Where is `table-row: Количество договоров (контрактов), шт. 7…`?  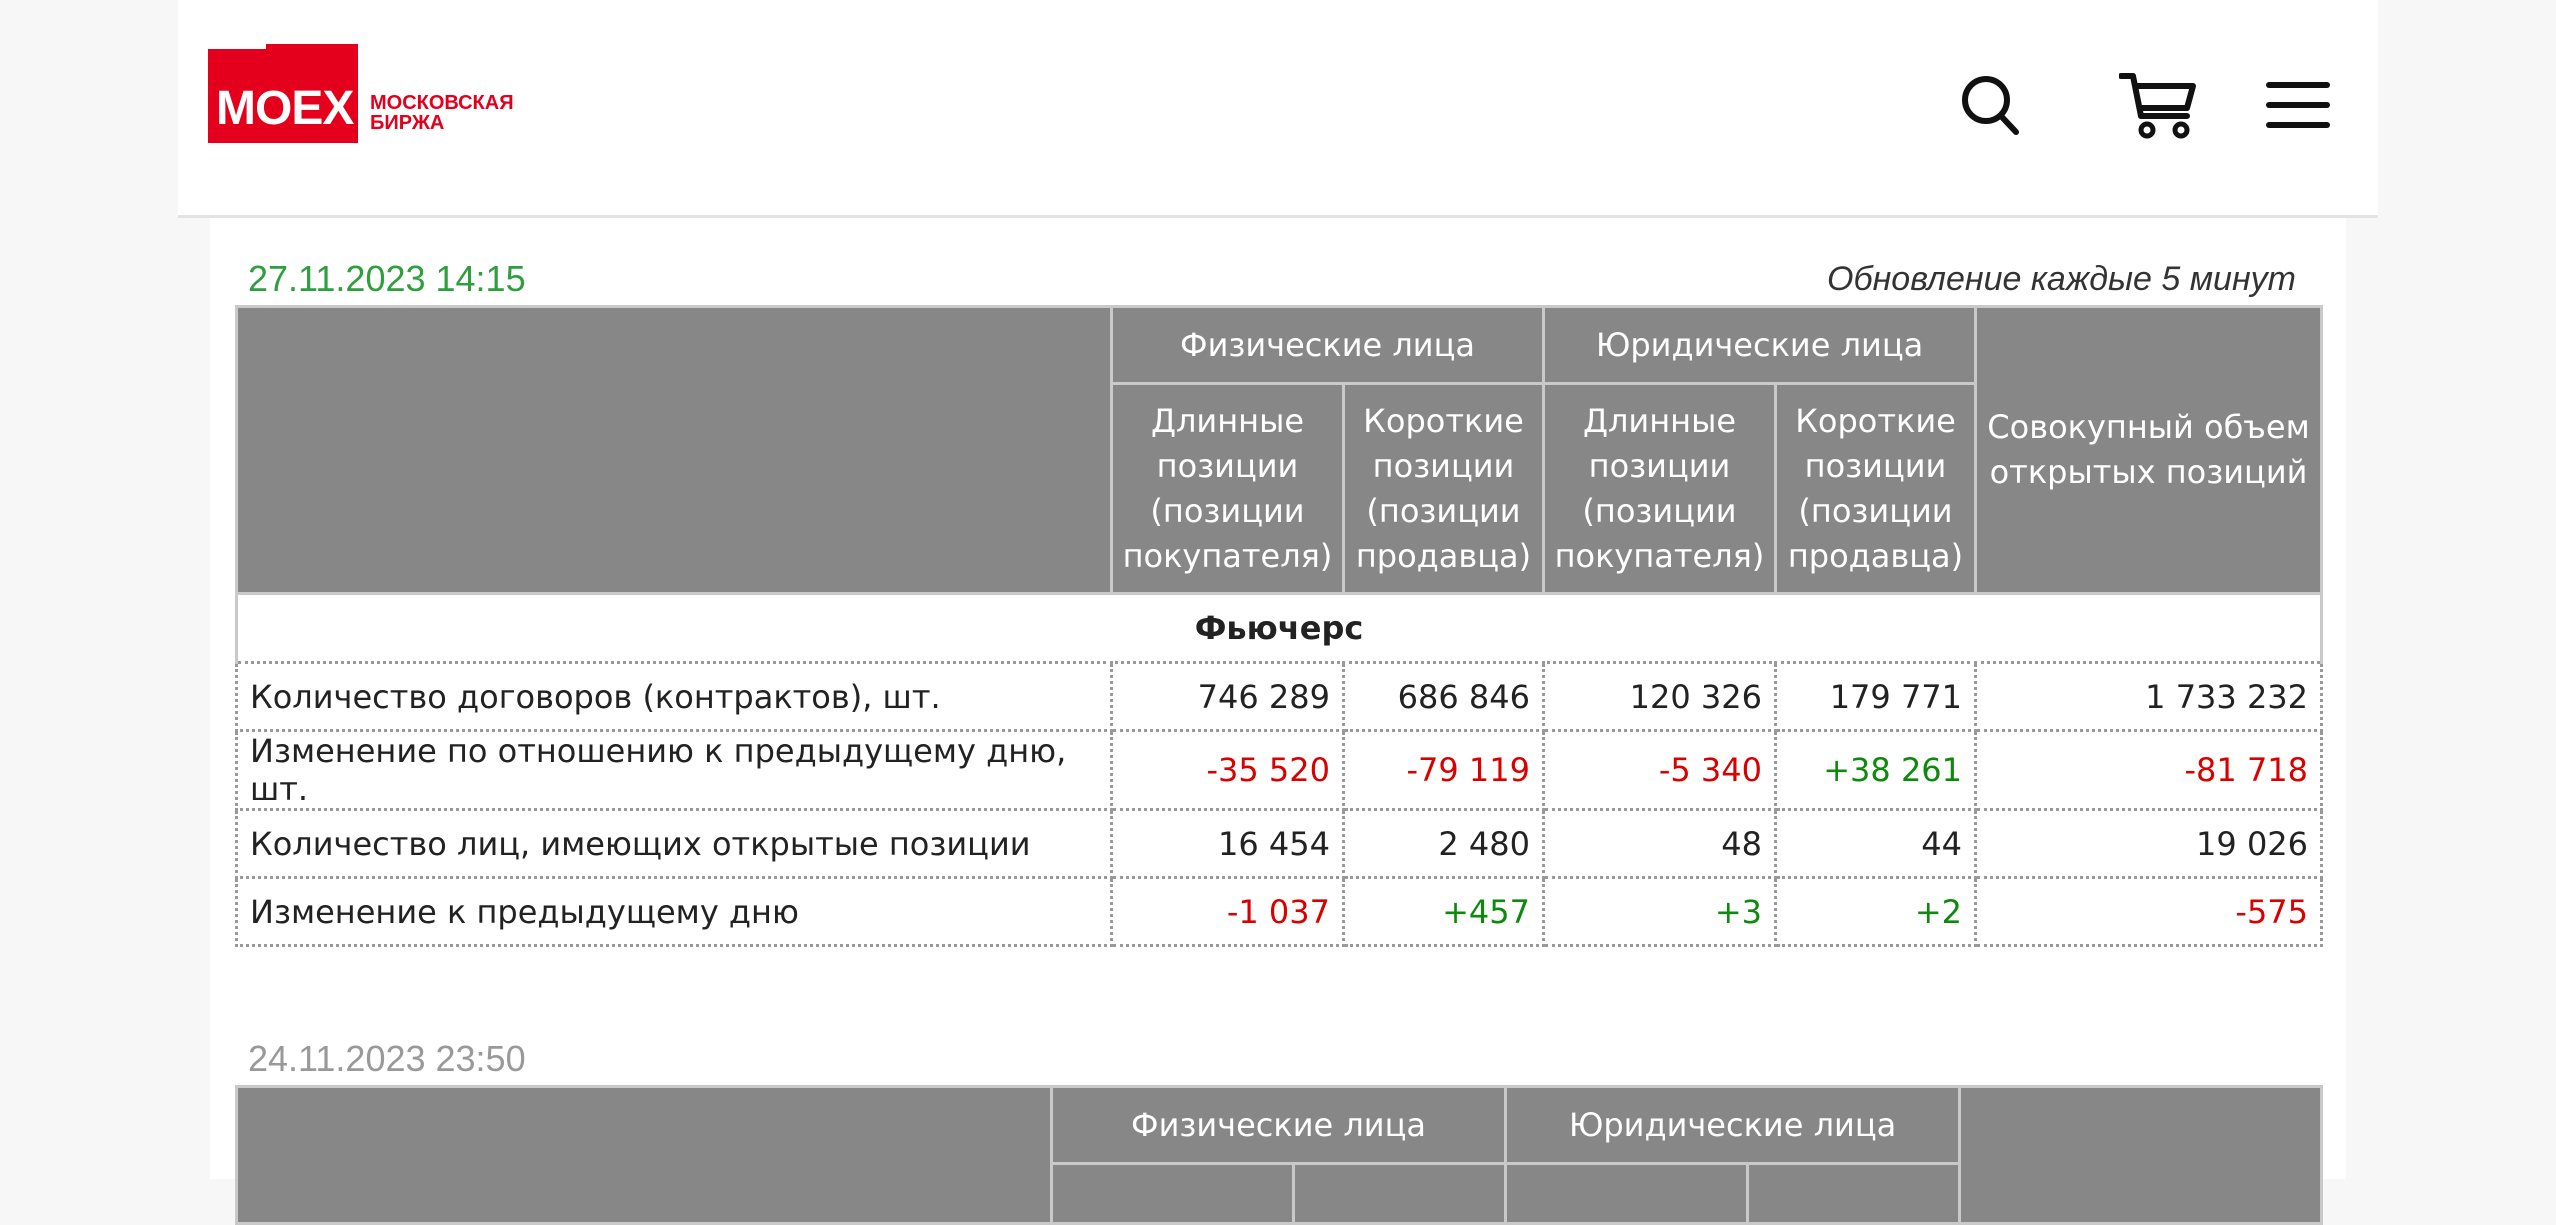
table-row: Количество договоров (контрактов), шт. 7… is located at coordinates (1279, 696).